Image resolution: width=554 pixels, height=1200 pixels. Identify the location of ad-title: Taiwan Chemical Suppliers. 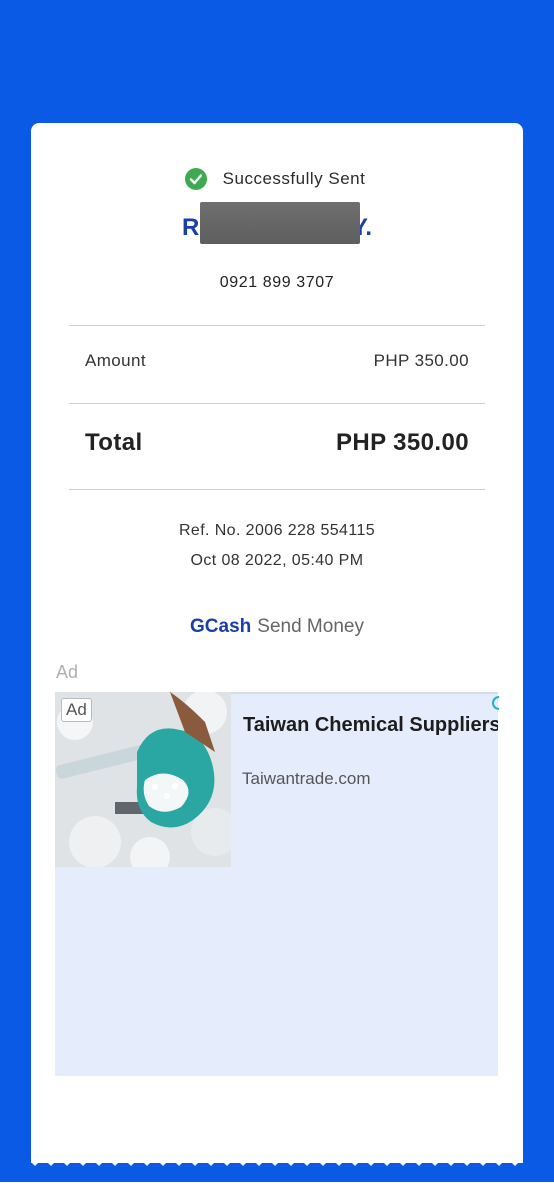
(370, 725).